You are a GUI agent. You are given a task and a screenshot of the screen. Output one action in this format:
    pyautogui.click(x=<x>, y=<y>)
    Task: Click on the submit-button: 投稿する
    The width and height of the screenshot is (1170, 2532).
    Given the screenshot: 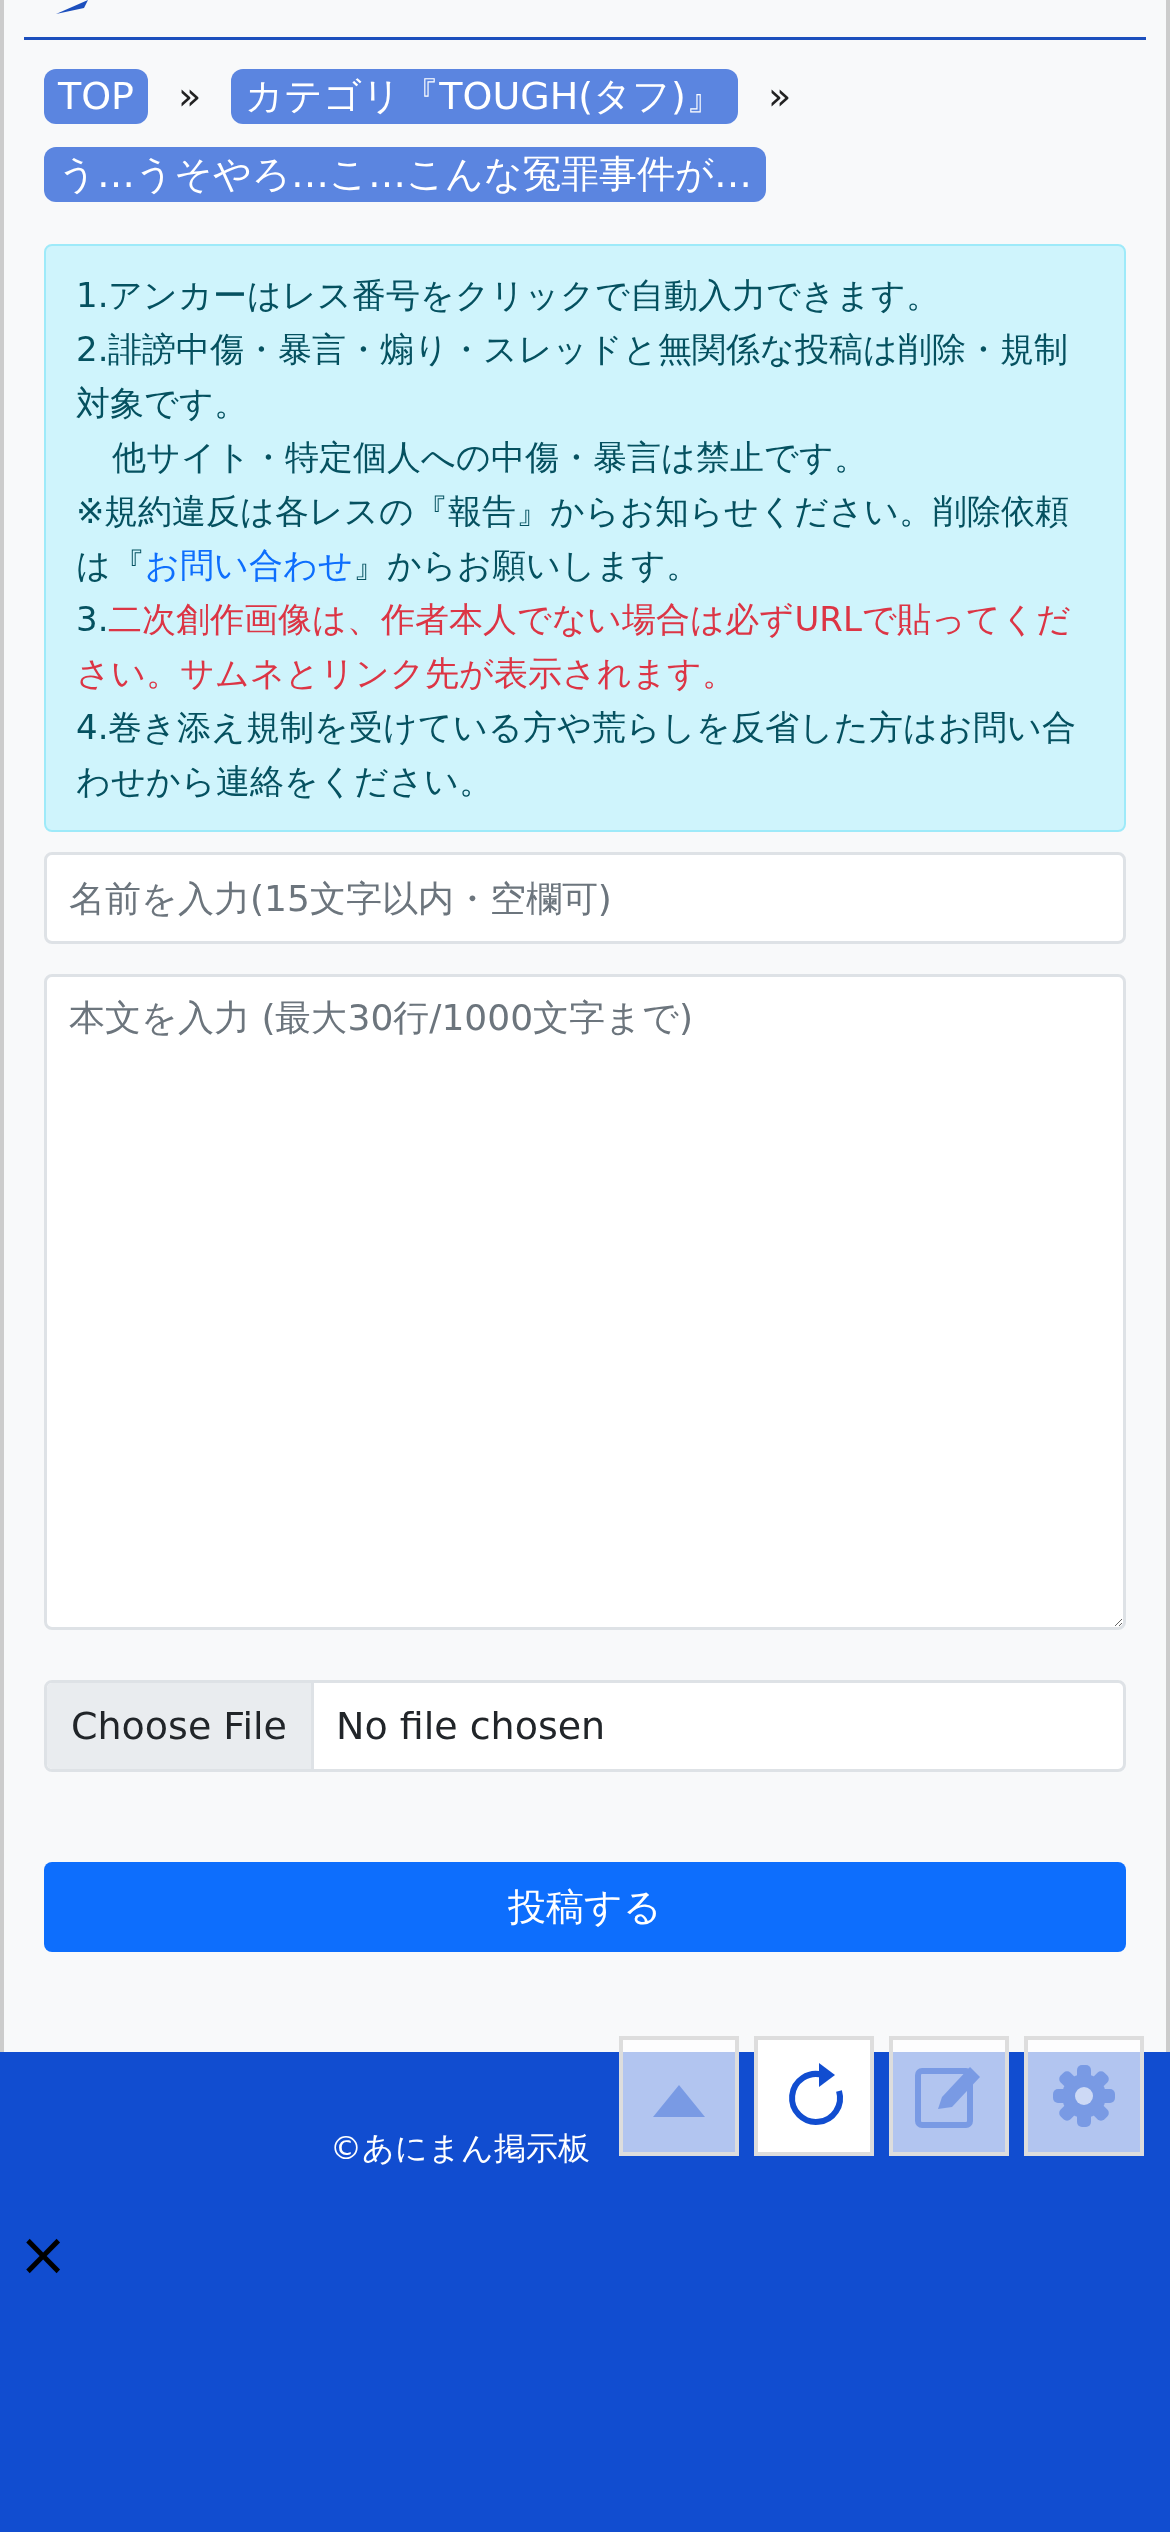 What is the action you would take?
    pyautogui.click(x=585, y=1907)
    